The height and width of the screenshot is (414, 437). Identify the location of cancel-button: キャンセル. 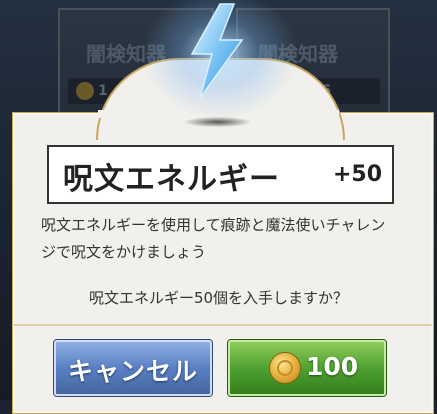
(133, 368).